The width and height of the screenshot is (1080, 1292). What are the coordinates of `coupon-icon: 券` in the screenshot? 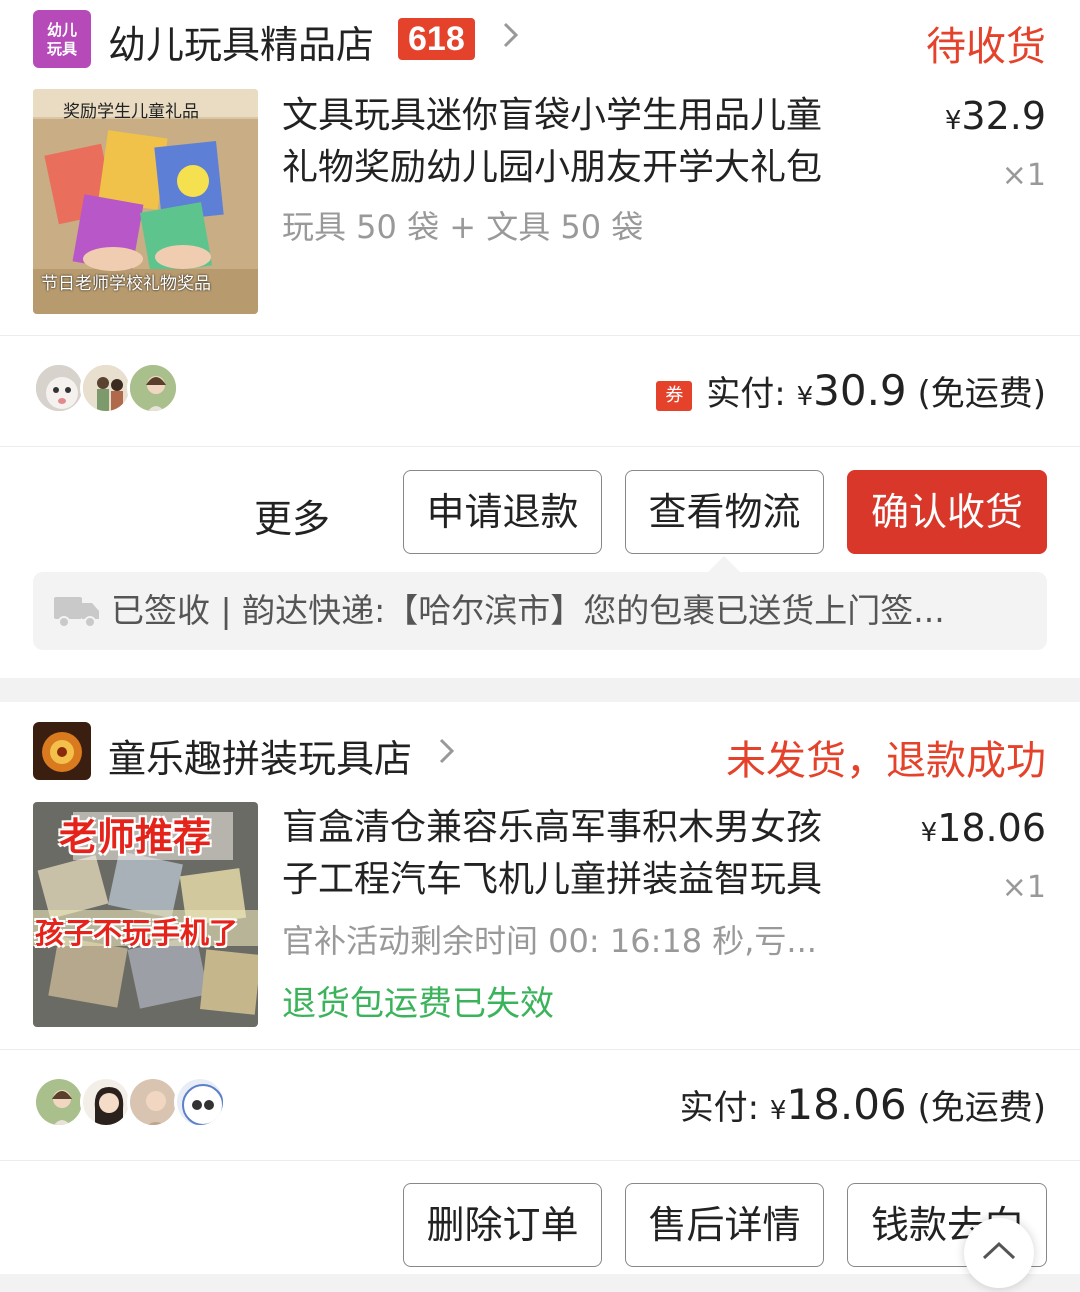 It's located at (674, 395).